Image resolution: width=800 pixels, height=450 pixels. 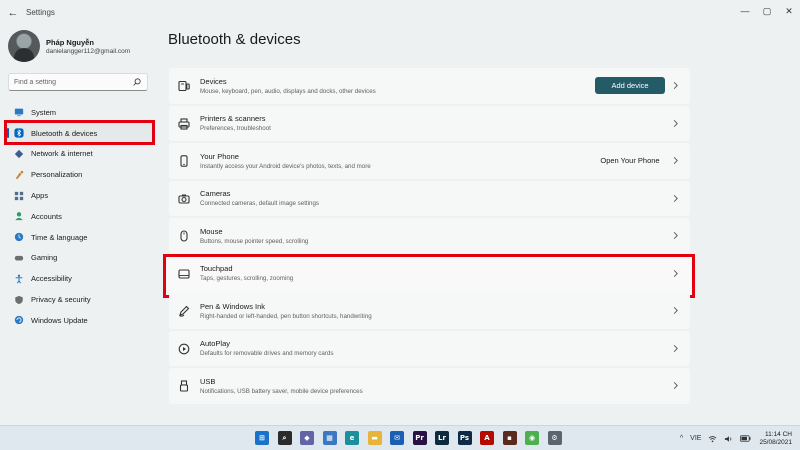 I want to click on premiere-icon: Pr, so click(x=419, y=438).